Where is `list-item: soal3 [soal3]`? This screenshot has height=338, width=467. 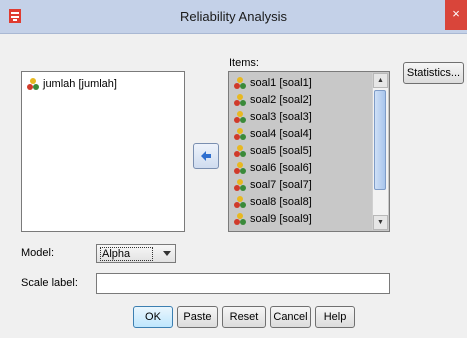 list-item: soal3 [soal3] is located at coordinates (272, 117).